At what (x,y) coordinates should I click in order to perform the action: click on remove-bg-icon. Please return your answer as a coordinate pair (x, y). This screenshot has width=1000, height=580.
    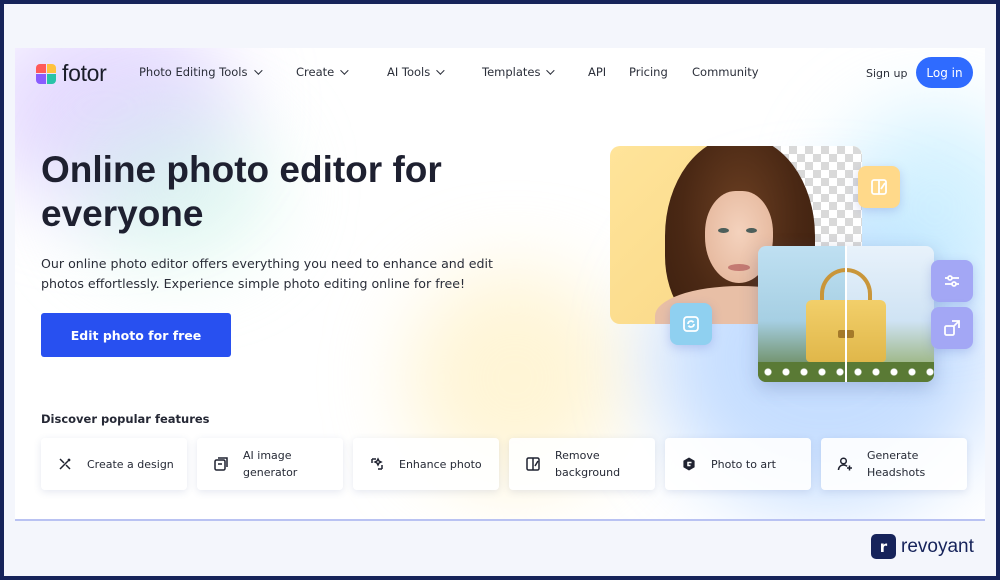
    Looking at the image, I should click on (533, 464).